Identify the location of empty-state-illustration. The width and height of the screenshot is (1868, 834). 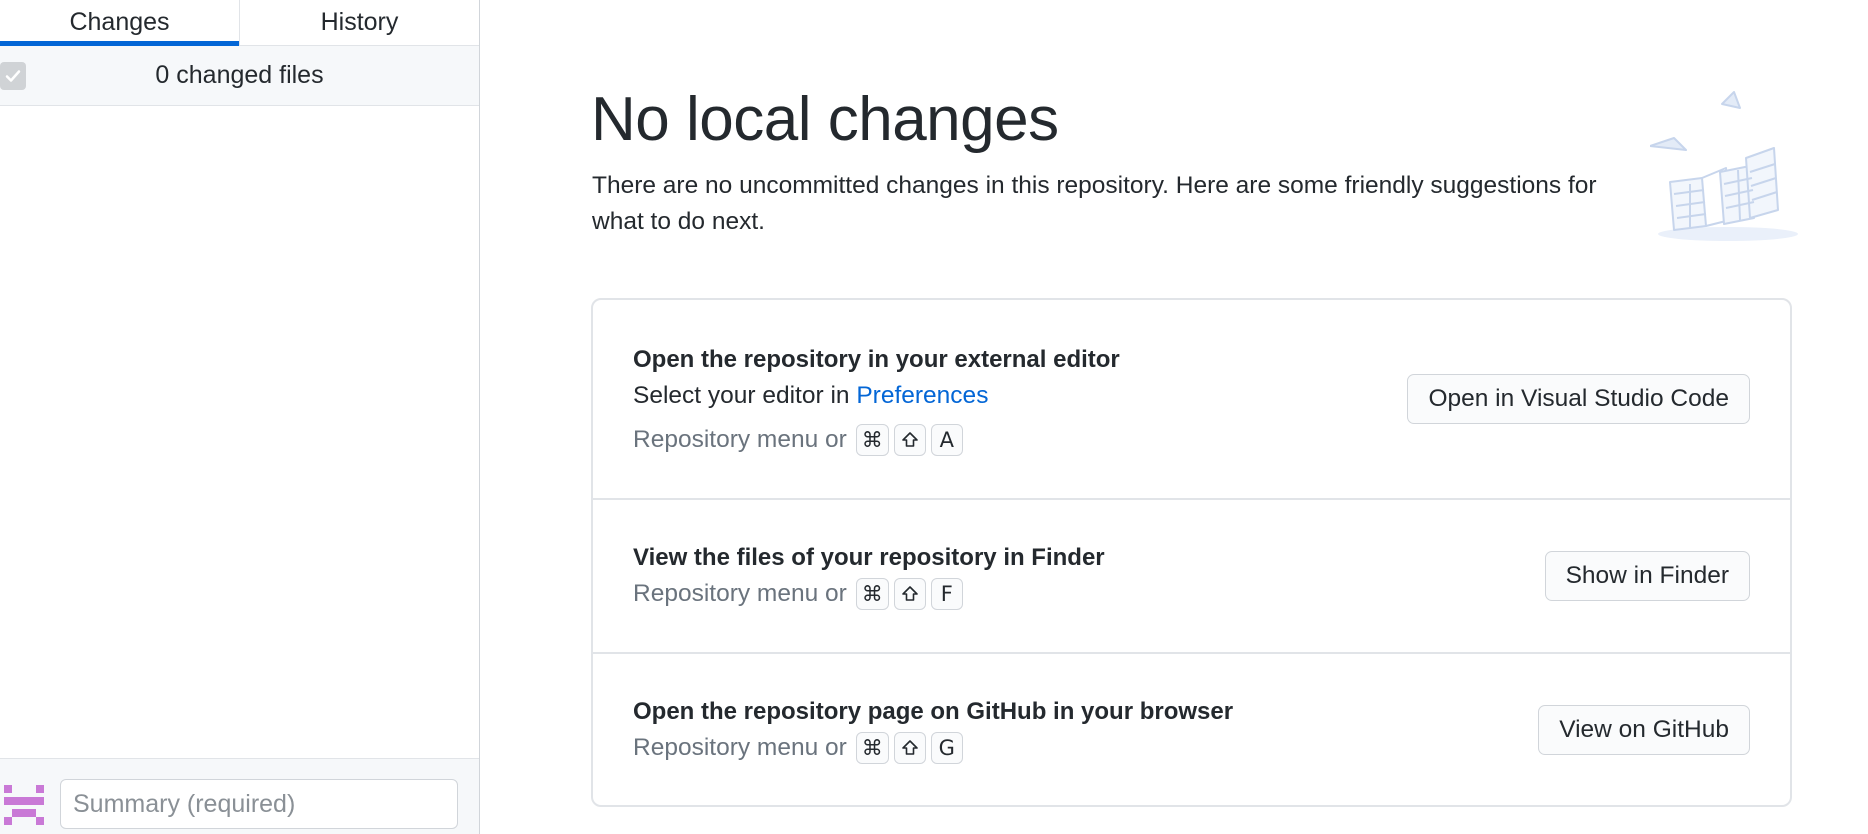
(1724, 166).